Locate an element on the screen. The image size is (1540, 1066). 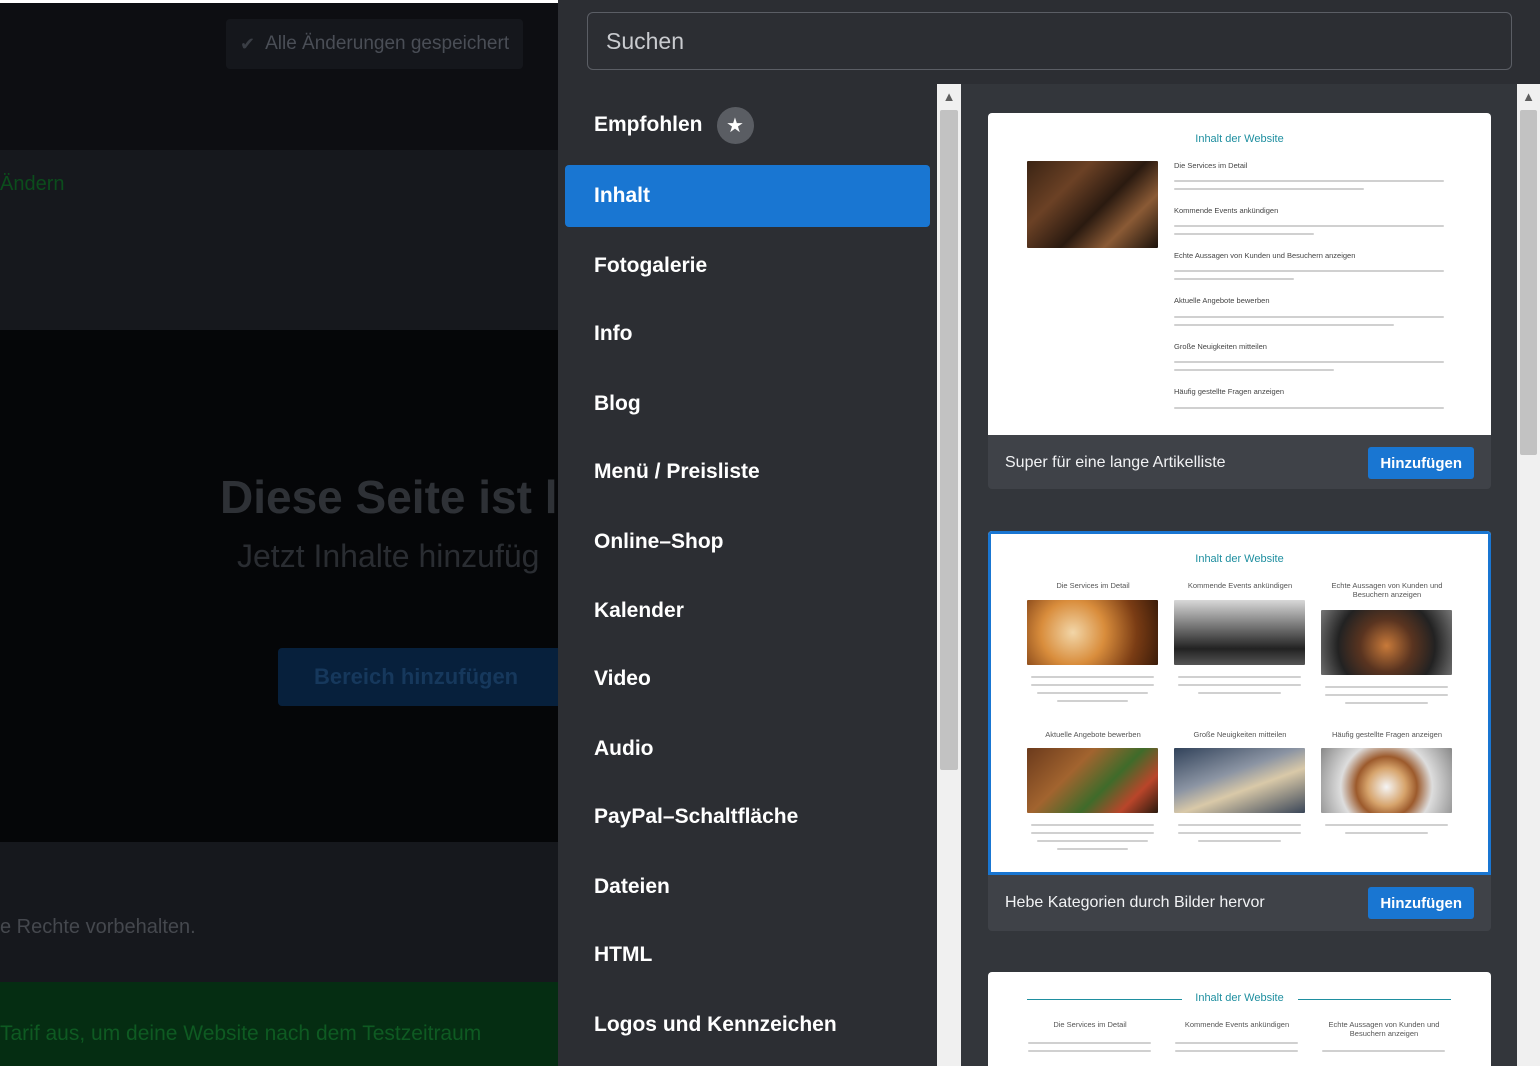
category-paypal: PayPal–Schaltfläche is located at coordinates (747, 817).